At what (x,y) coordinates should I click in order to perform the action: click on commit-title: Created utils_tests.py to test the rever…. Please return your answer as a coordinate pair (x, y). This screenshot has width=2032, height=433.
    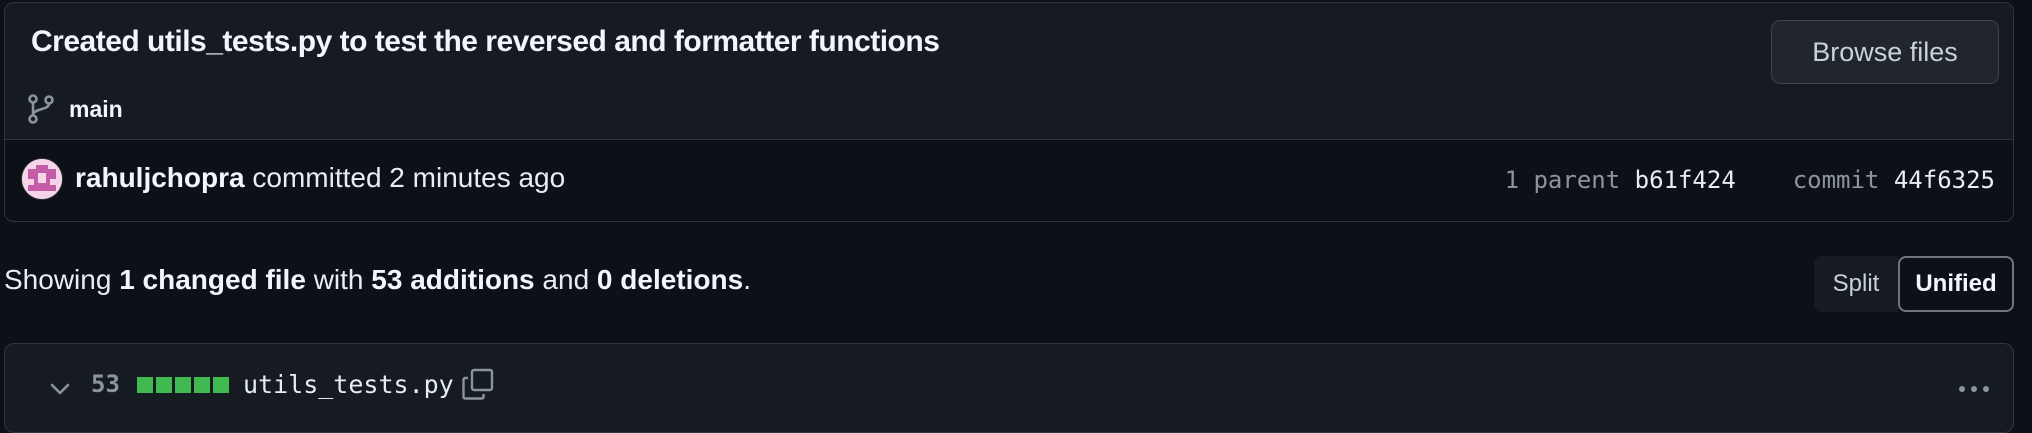
    Looking at the image, I should click on (485, 41).